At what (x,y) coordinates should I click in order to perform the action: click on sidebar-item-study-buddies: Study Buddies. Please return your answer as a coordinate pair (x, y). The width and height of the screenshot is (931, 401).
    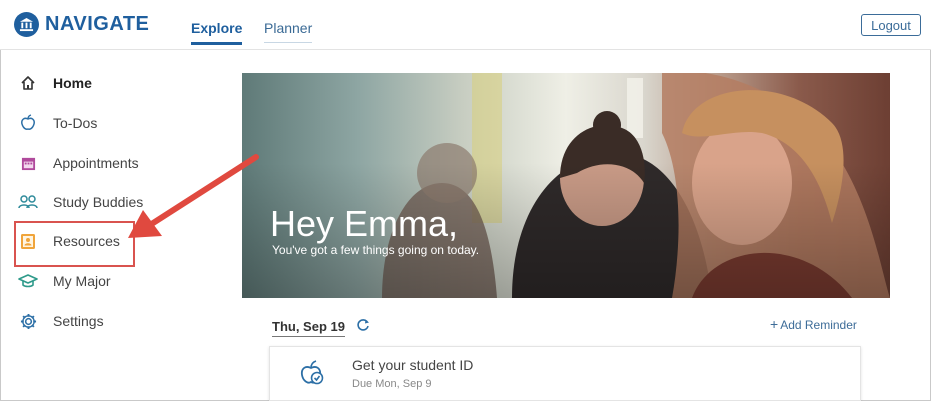
    Looking at the image, I should click on (80, 202).